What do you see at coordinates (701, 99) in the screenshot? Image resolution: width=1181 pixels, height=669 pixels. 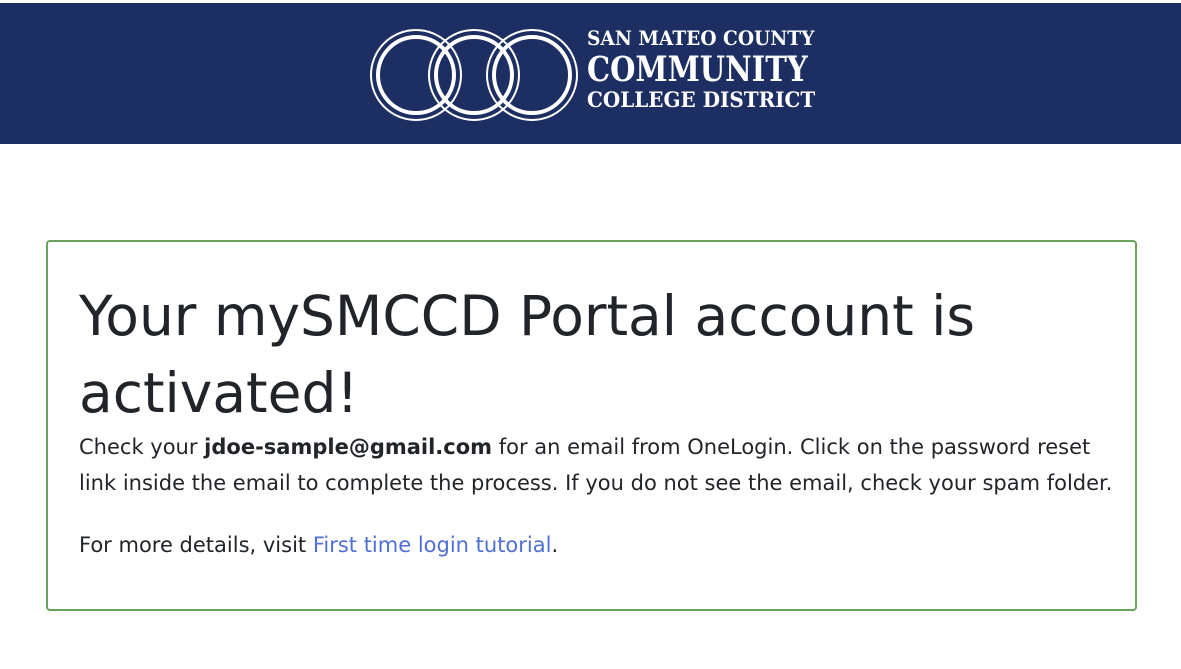 I see `logo-line-district: COLLEGE DISTRICT` at bounding box center [701, 99].